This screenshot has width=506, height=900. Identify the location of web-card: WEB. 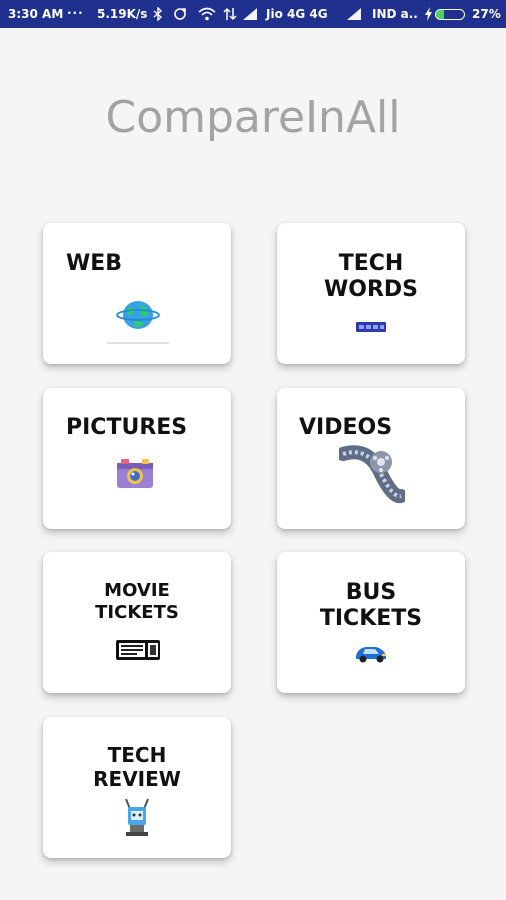
(137, 293).